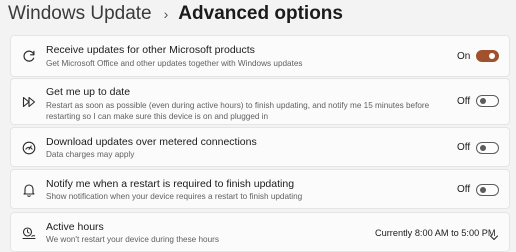 Image resolution: width=516 pixels, height=252 pixels. What do you see at coordinates (487, 56) in the screenshot?
I see `other-products-toggle` at bounding box center [487, 56].